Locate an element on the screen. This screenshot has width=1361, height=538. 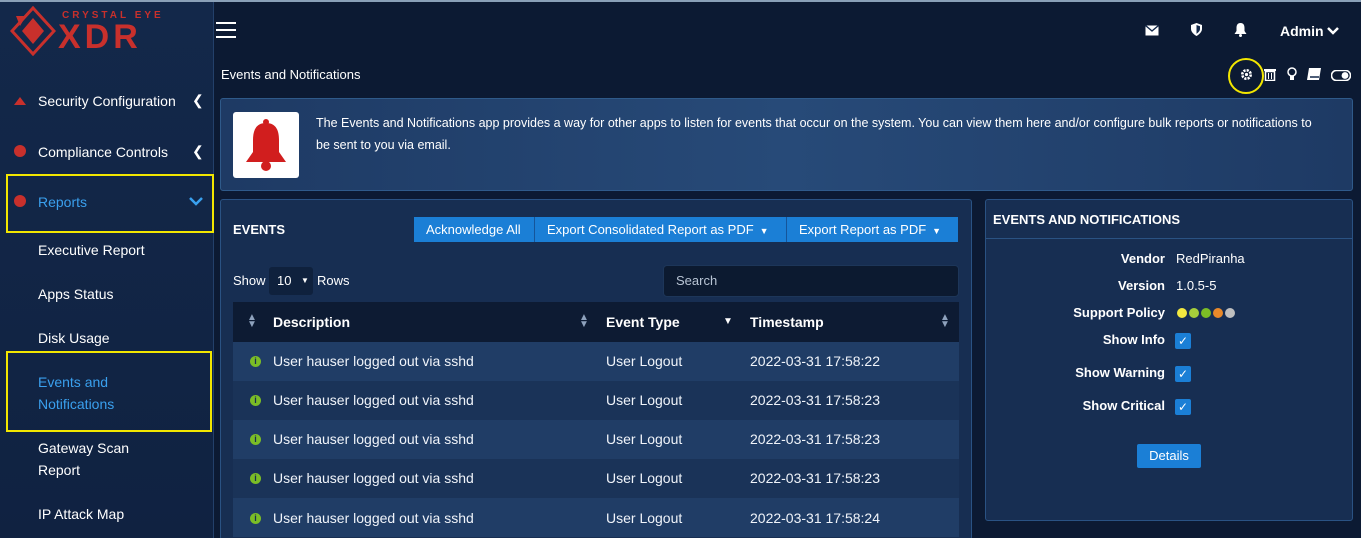
show-critical-checkbox: ✓ is located at coordinates (1183, 407).